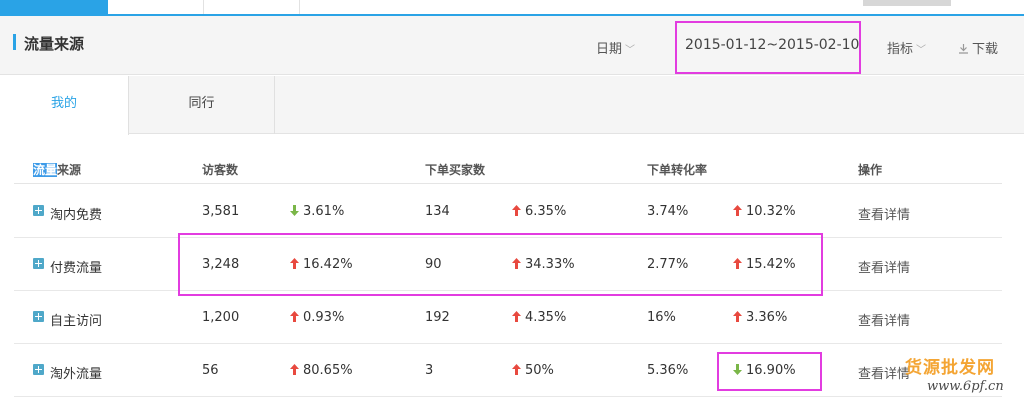  What do you see at coordinates (768, 47) in the screenshot?
I see `highlight-box-date` at bounding box center [768, 47].